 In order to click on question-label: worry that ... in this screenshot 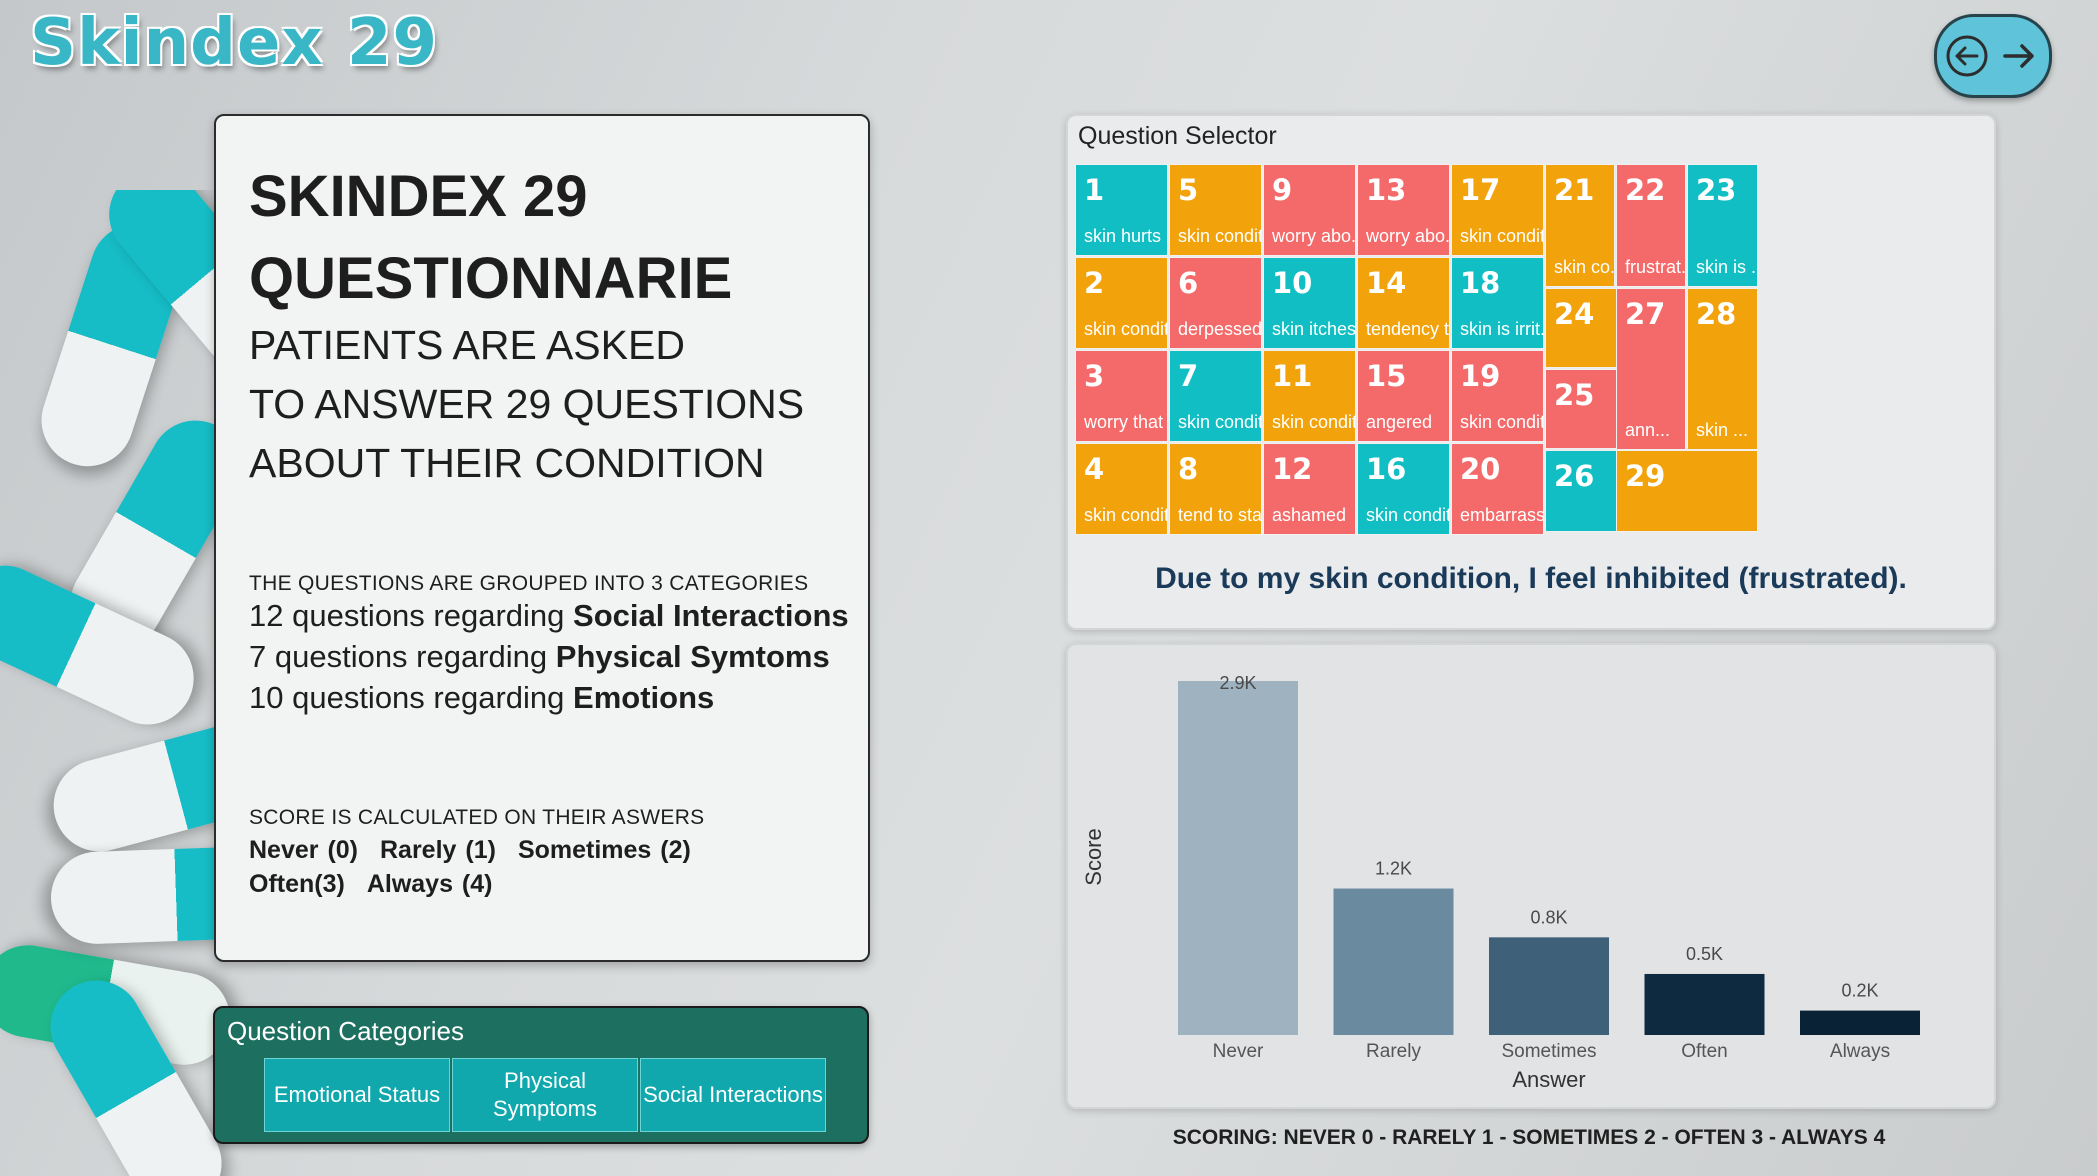, I will do `click(1125, 422)`.